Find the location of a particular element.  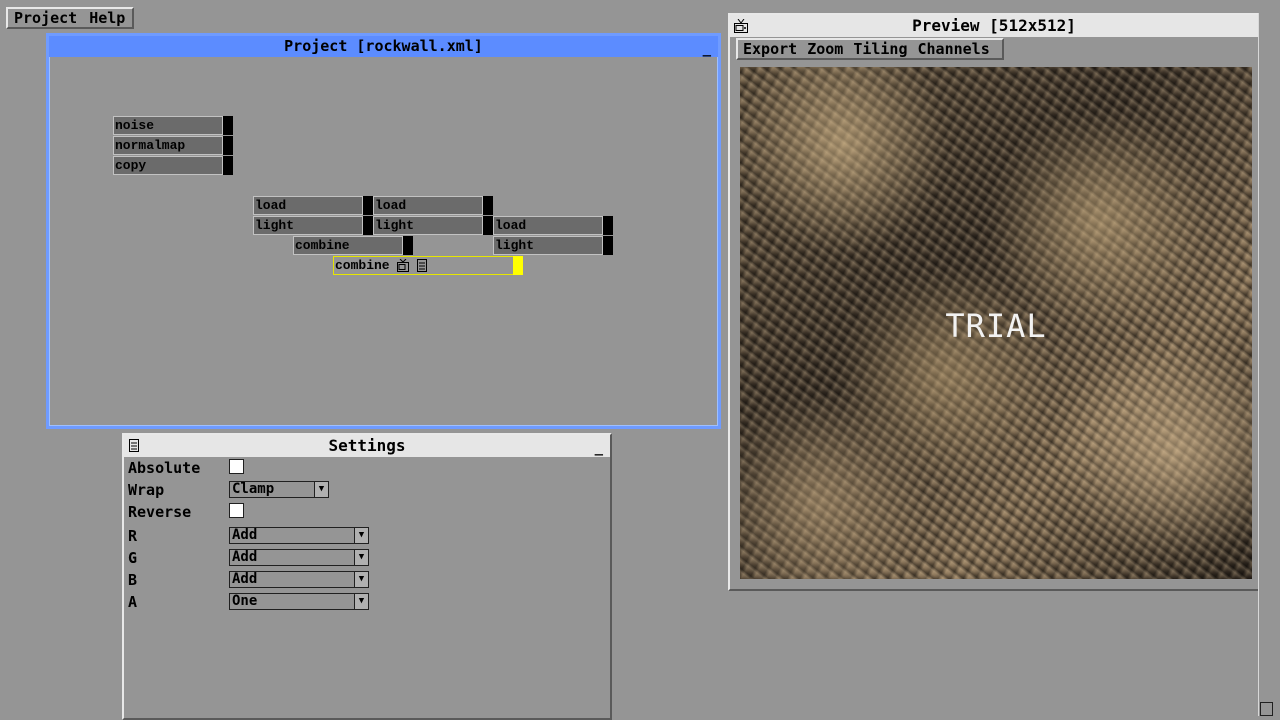

node-load-2: load is located at coordinates (433, 205).